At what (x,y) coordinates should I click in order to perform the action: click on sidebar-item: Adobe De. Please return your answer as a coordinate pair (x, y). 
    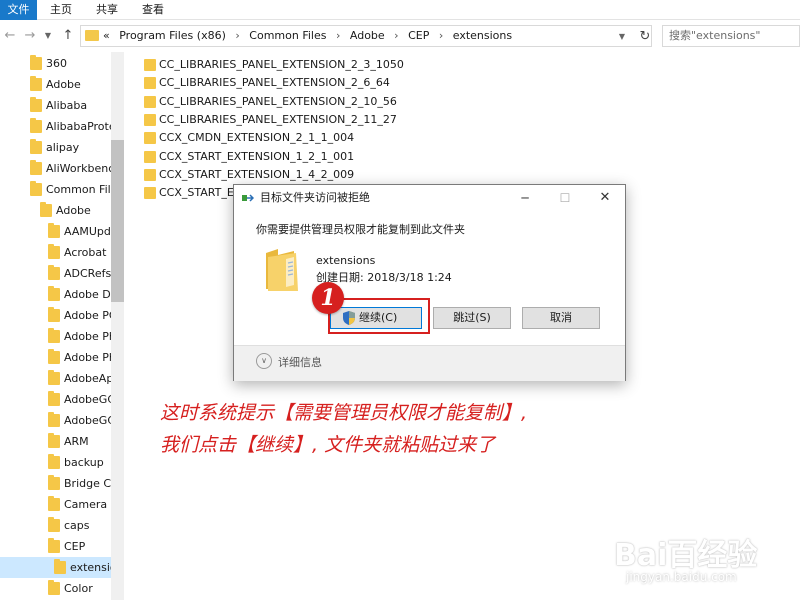
    Looking at the image, I should click on (79, 294).